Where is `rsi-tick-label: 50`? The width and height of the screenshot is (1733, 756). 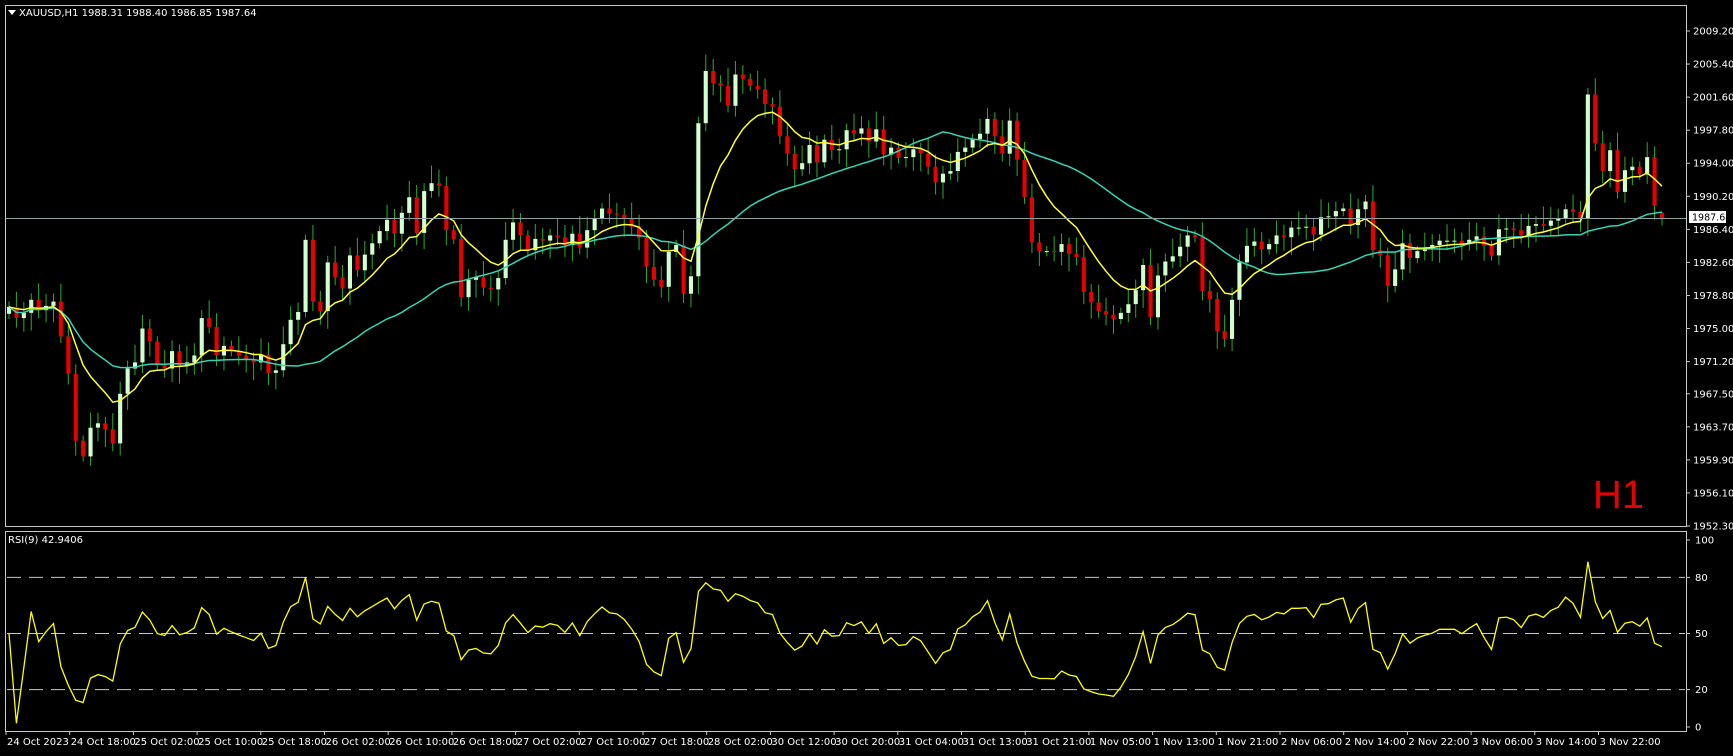
rsi-tick-label: 50 is located at coordinates (1701, 634).